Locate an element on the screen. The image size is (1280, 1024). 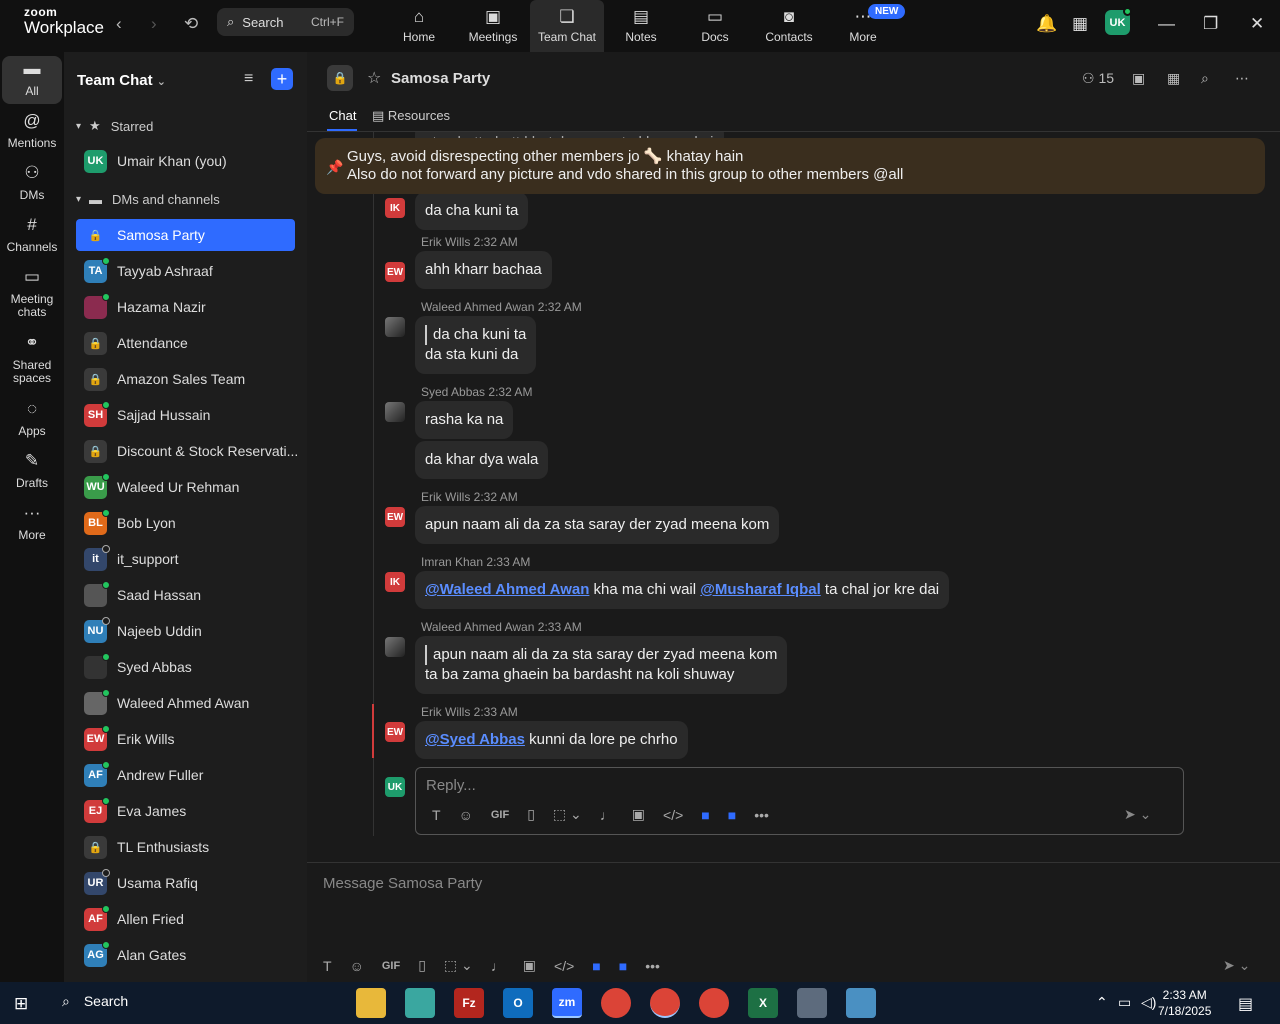
nav-more: ⋯ More NEW is located at coordinates (866, 26).